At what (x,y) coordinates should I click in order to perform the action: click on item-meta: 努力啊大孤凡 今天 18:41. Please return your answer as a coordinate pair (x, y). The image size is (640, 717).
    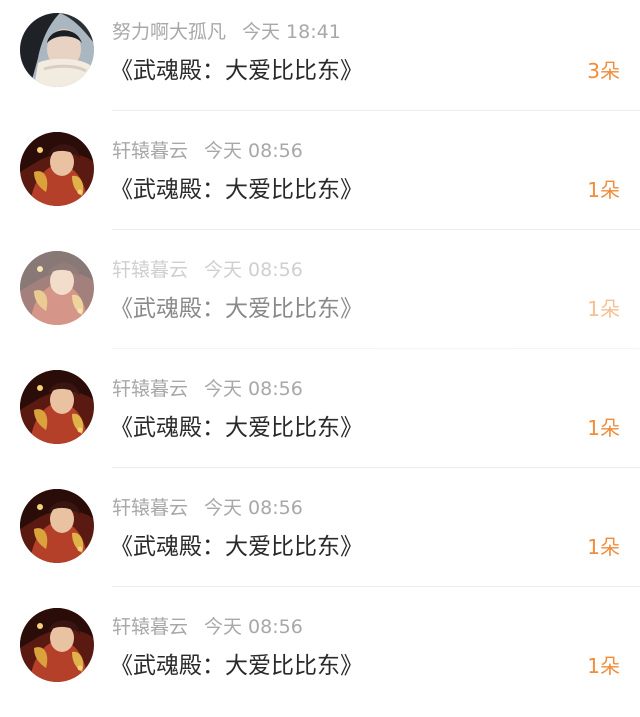
    Looking at the image, I should click on (226, 32).